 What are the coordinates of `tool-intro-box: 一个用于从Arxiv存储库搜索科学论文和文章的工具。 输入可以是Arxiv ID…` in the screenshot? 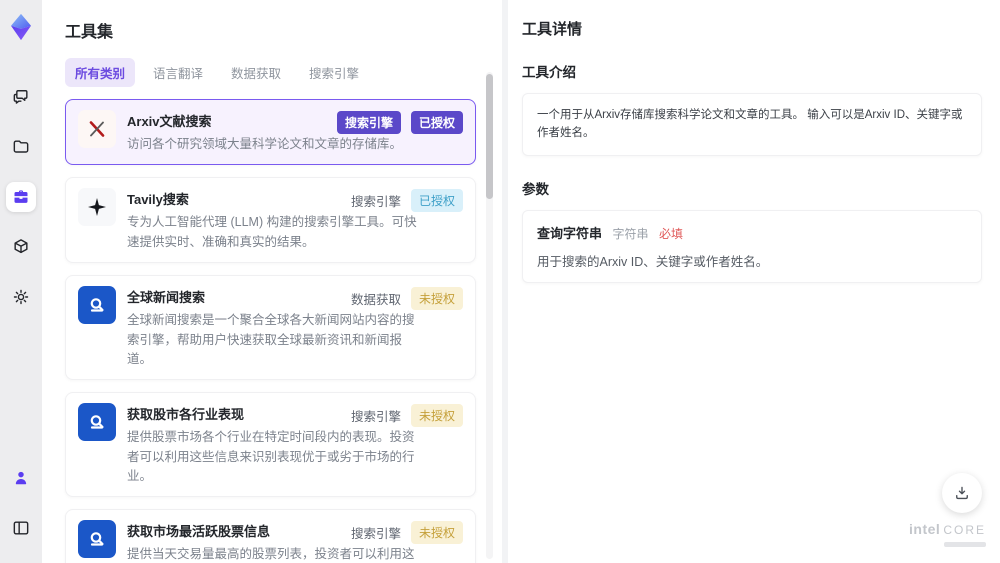 It's located at (752, 124).